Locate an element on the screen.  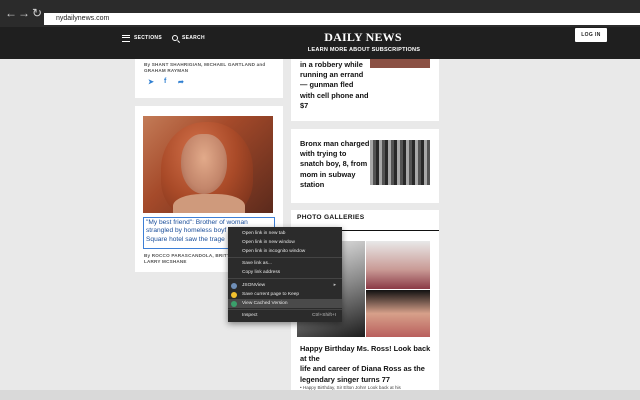
search-link: SEARCH is located at coordinates (193, 38).